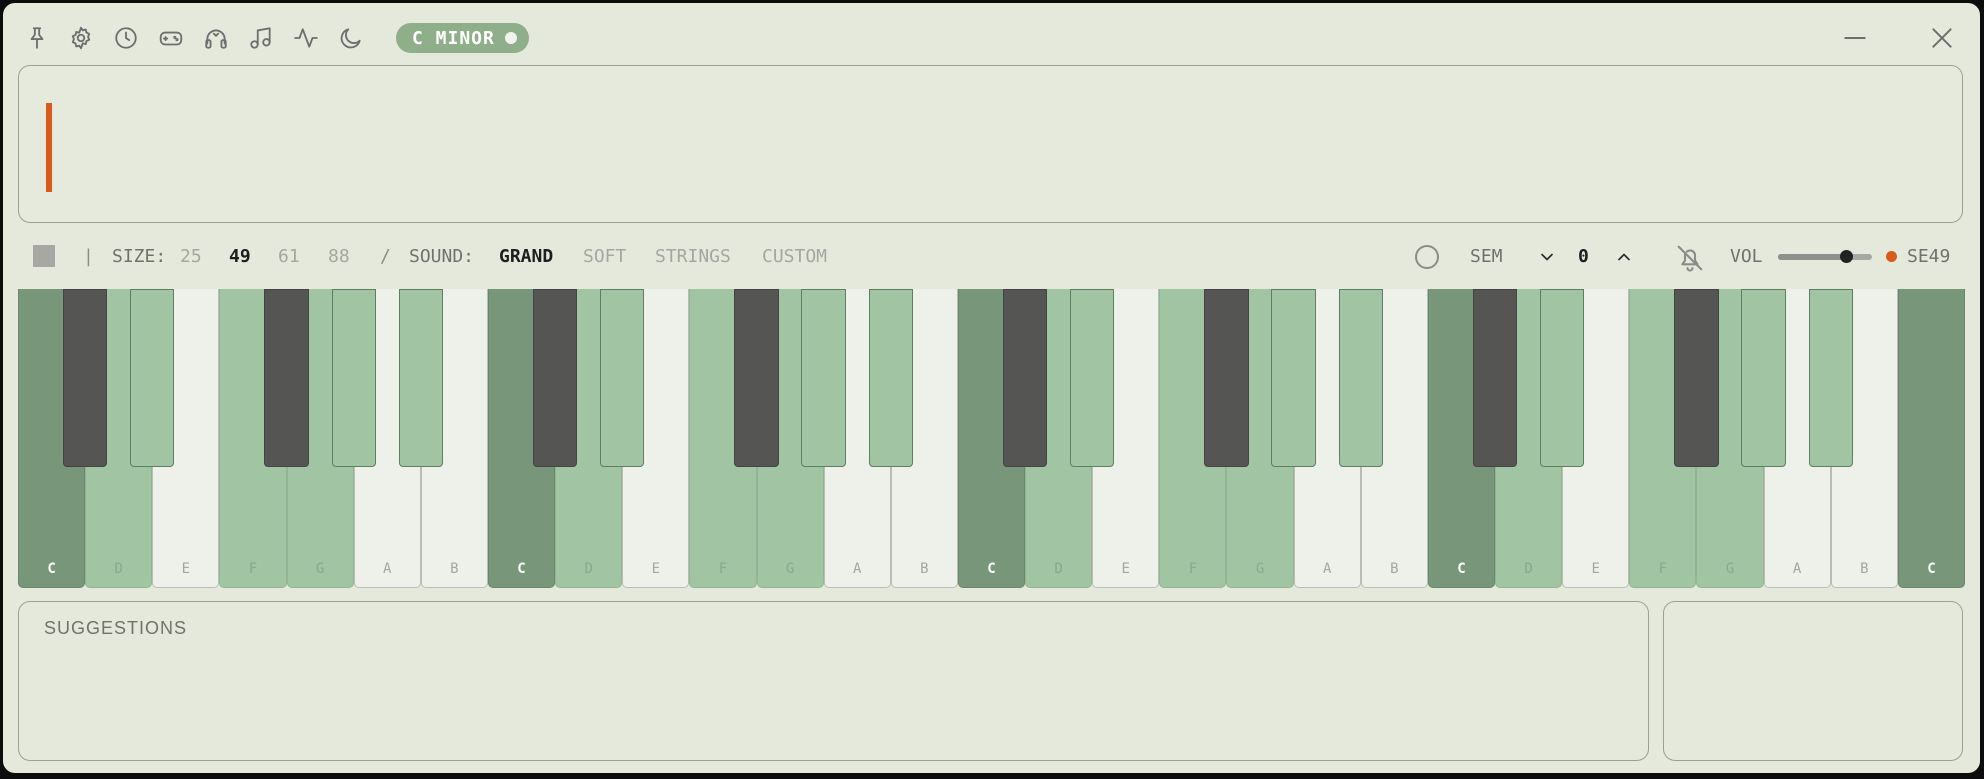 This screenshot has height=779, width=1984. I want to click on chevron-up-icon, so click(1624, 257).